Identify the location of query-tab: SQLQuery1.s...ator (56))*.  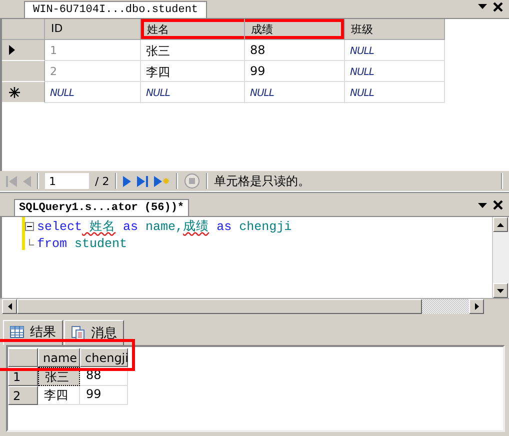
(102, 207).